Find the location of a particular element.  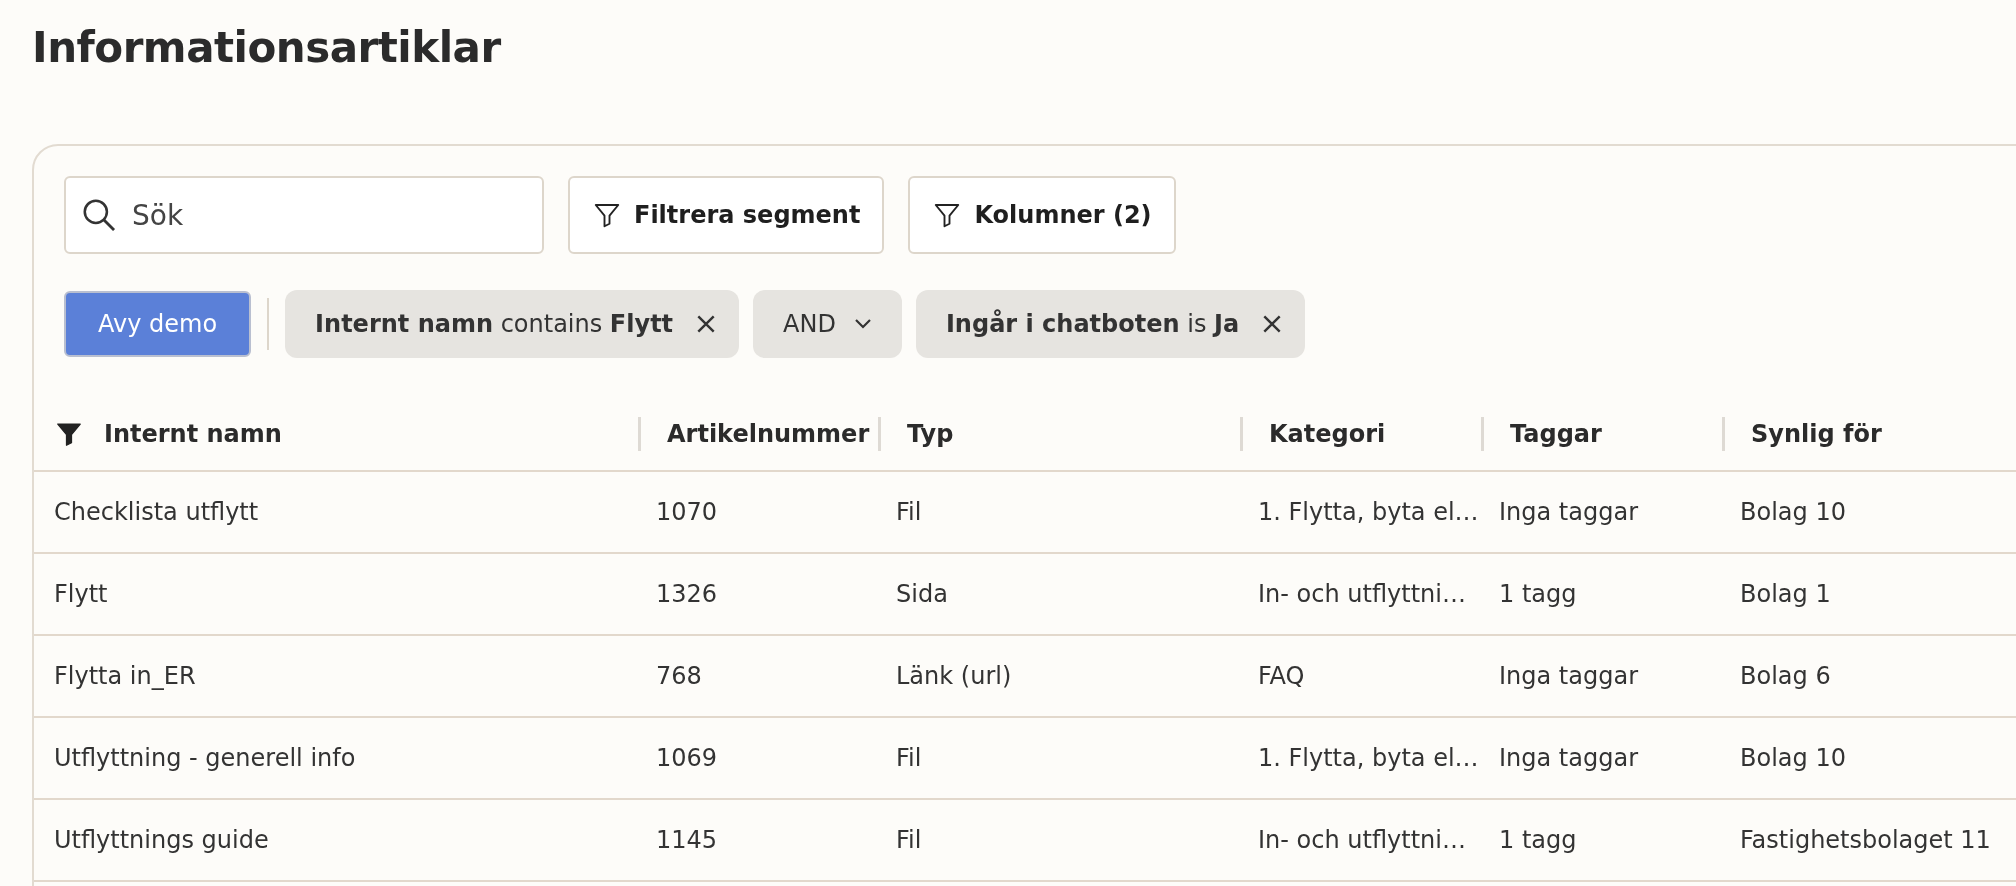

column-header: Artikelnummer is located at coordinates (768, 434).